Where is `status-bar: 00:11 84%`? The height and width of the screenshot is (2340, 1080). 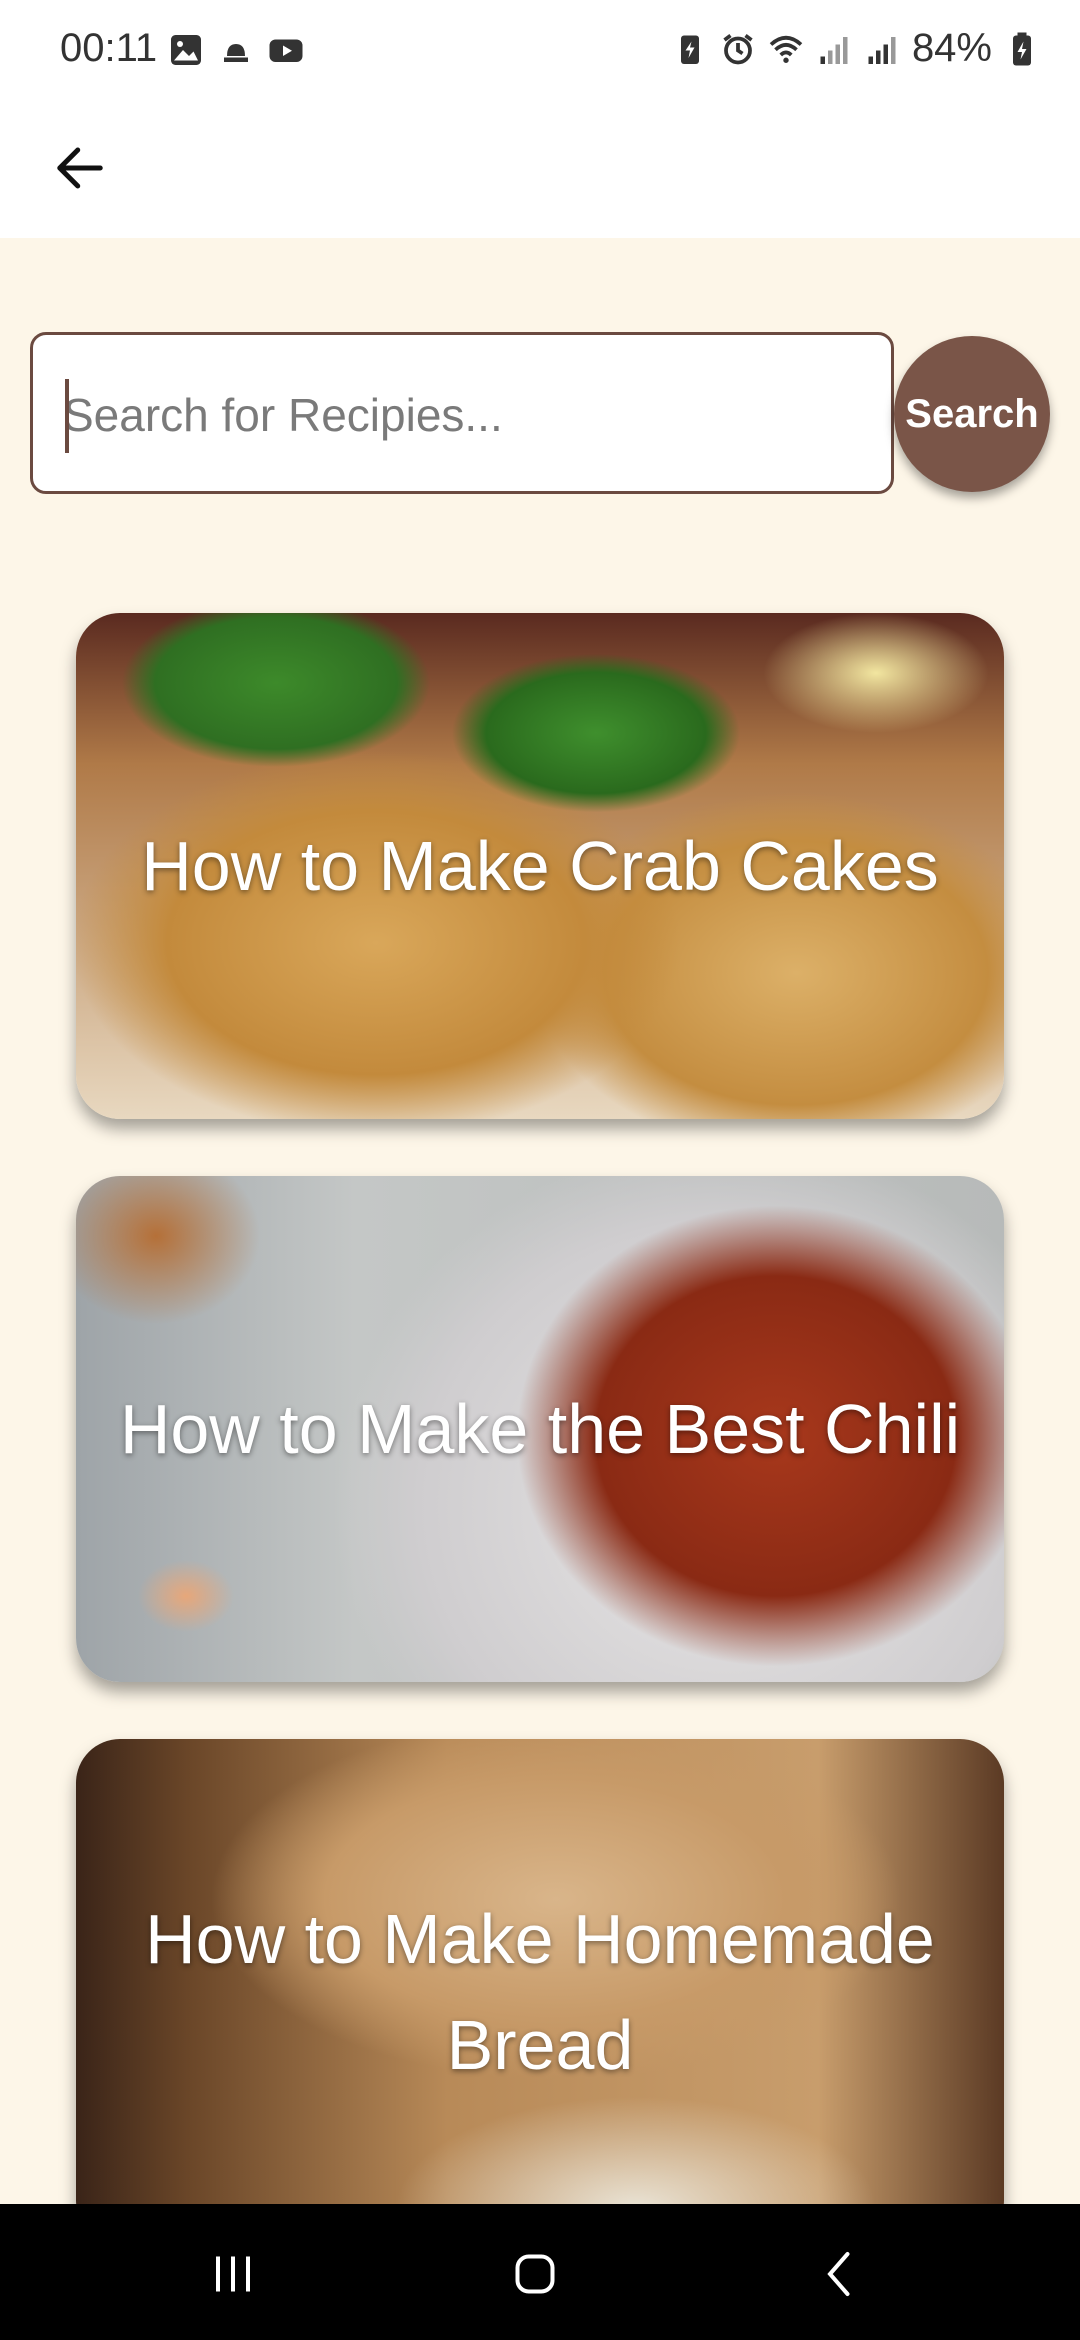
status-bar: 00:11 84% is located at coordinates (540, 50).